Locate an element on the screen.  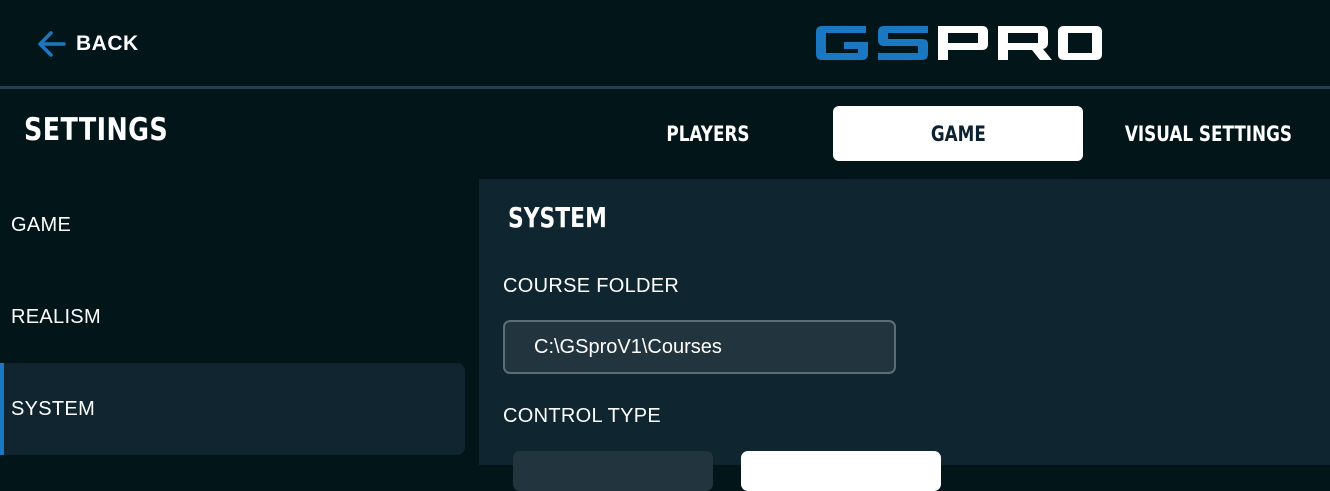
tab-game: GAME is located at coordinates (958, 133).